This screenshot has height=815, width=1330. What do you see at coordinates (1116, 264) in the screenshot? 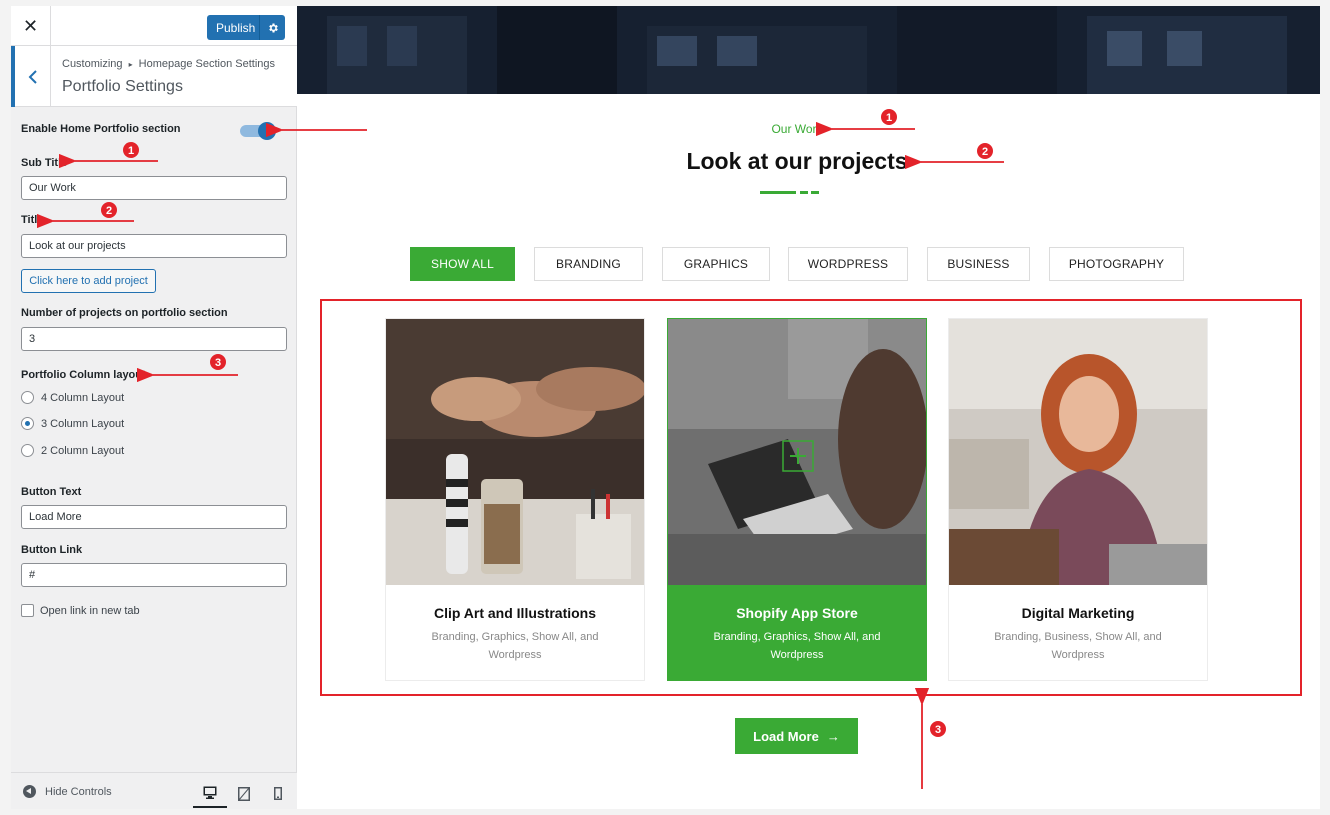
I see `filter-photography: PHOTOGRAPHY` at bounding box center [1116, 264].